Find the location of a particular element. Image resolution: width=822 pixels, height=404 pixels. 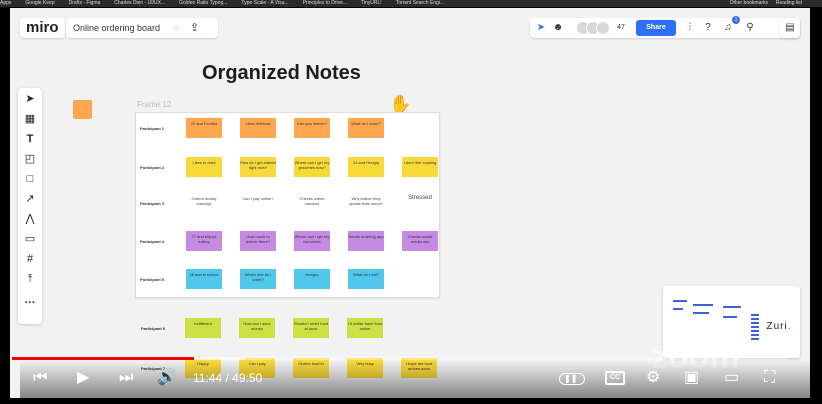

sticky-note: I'd rather have food online is located at coordinates (365, 328).